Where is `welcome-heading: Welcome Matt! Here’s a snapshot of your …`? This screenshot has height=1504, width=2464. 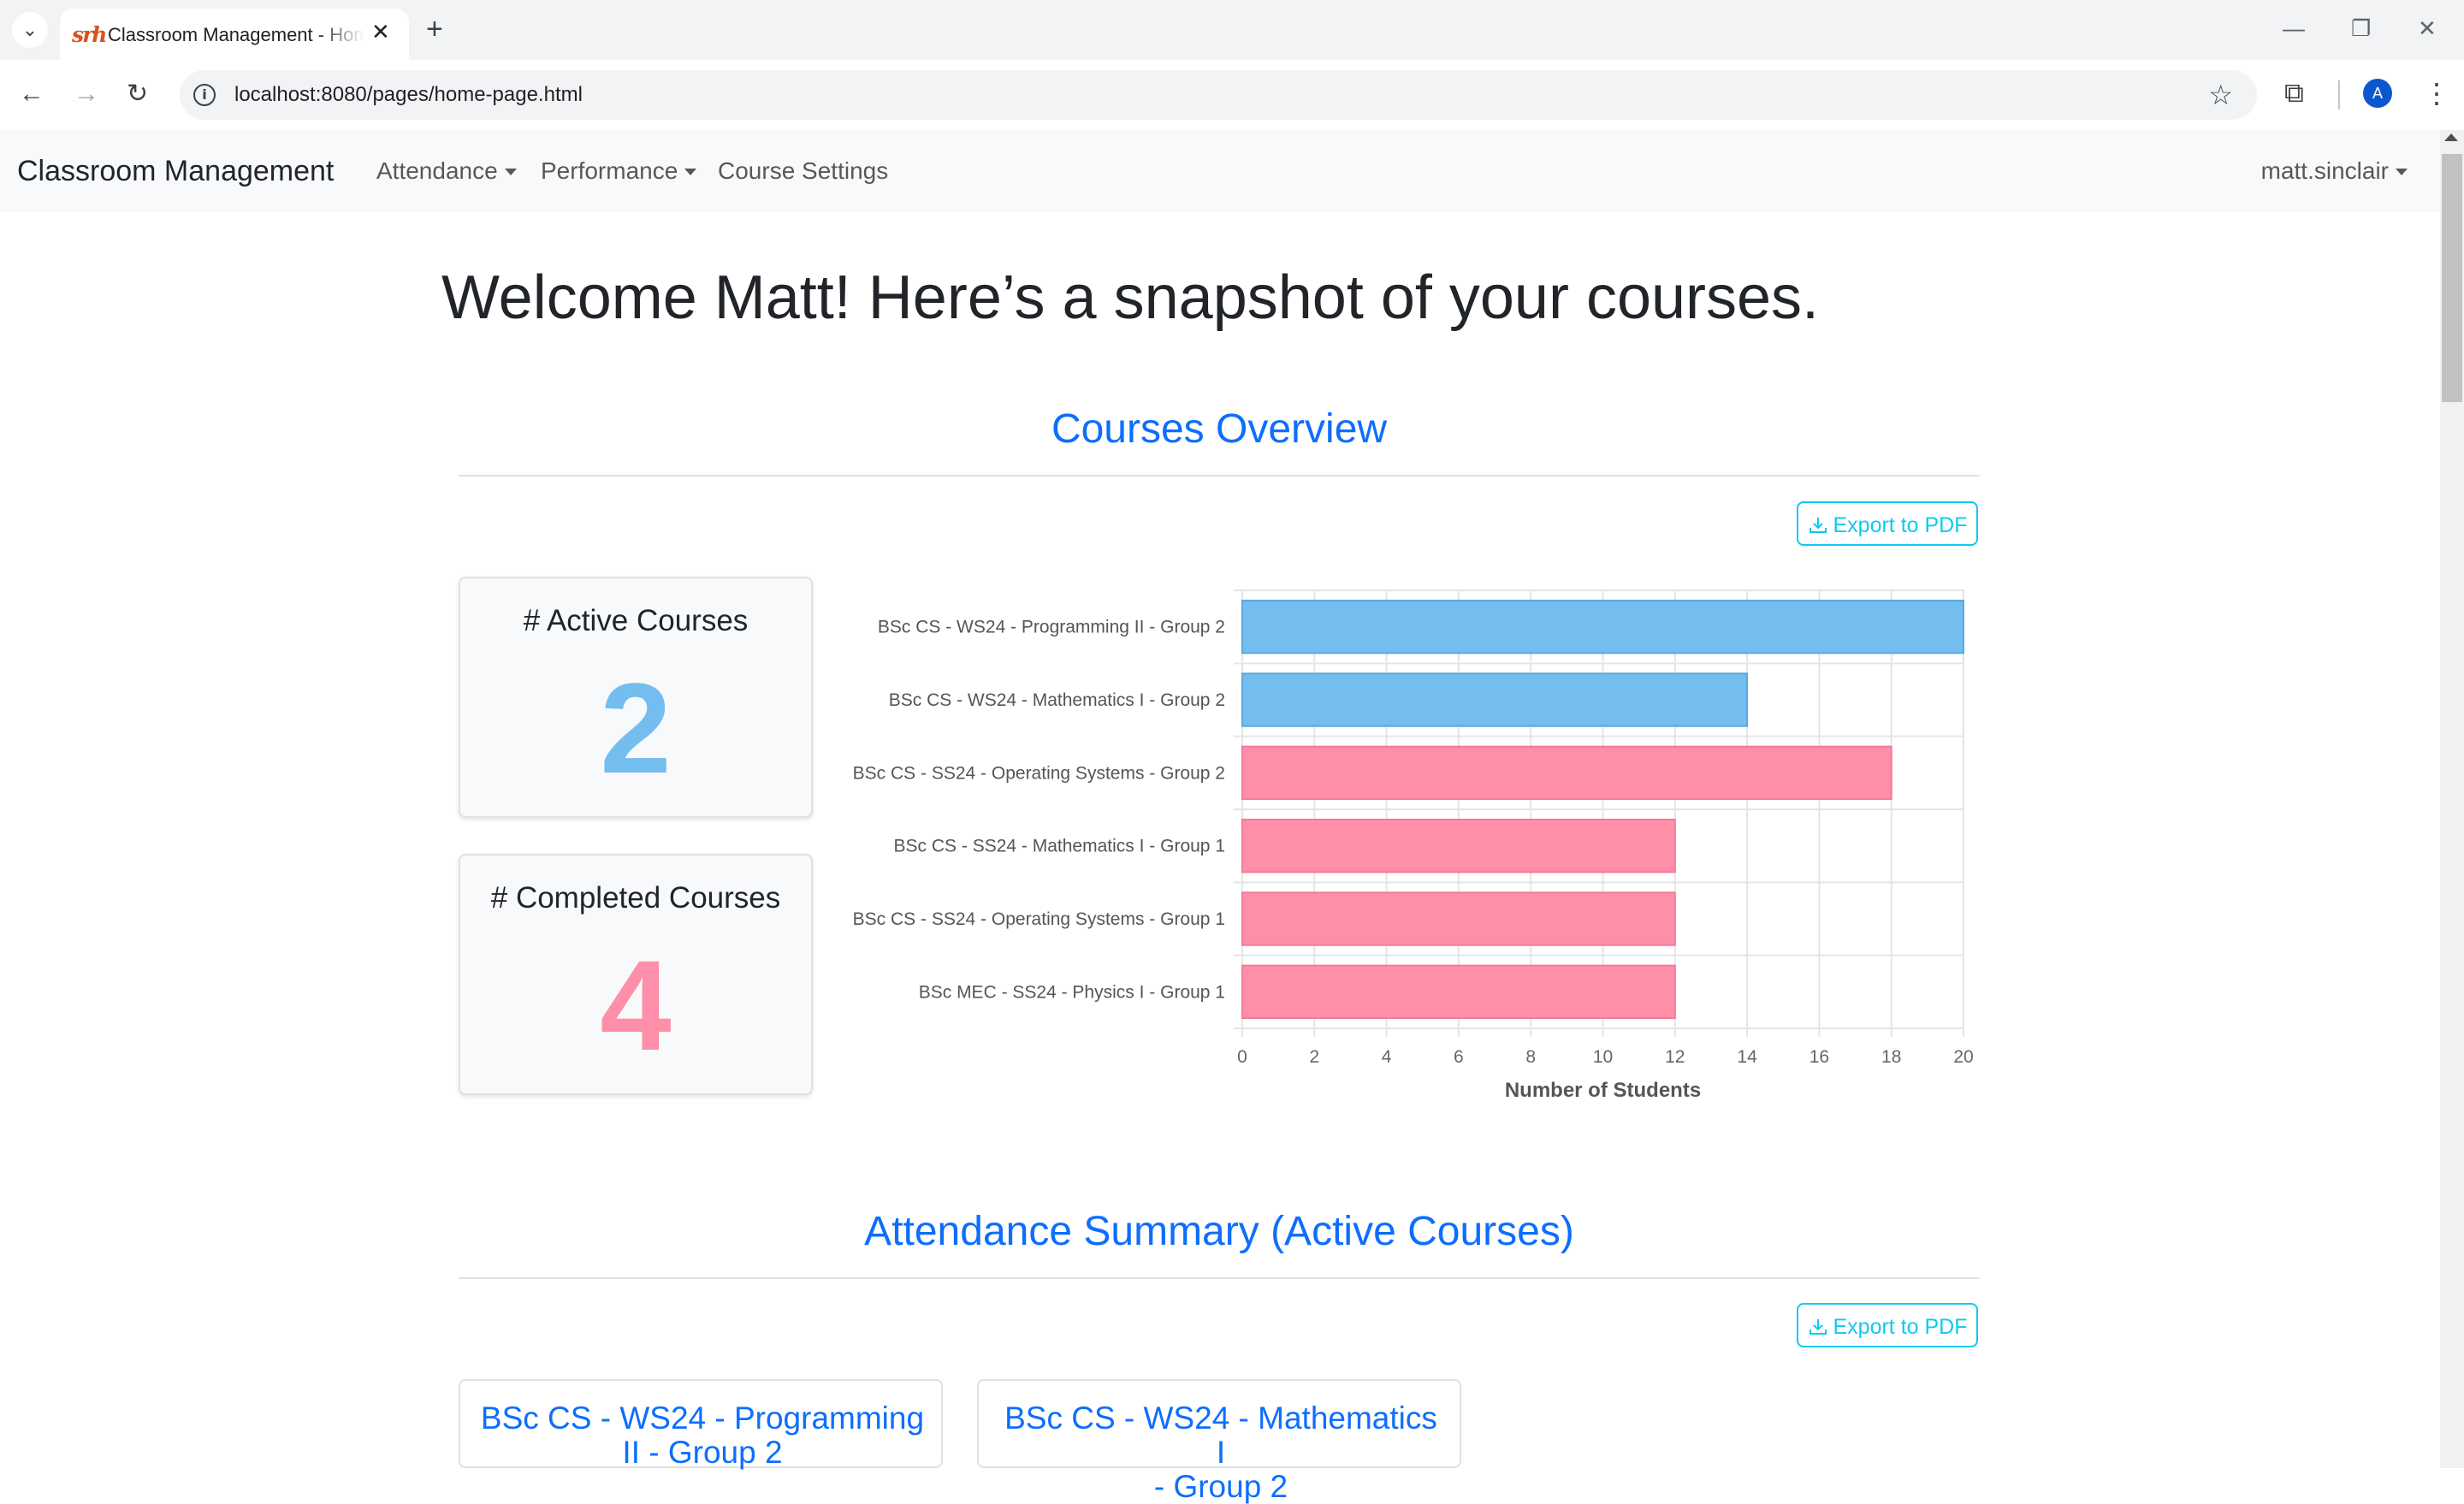 welcome-heading: Welcome Matt! Here’s a snapshot of your … is located at coordinates (1130, 297).